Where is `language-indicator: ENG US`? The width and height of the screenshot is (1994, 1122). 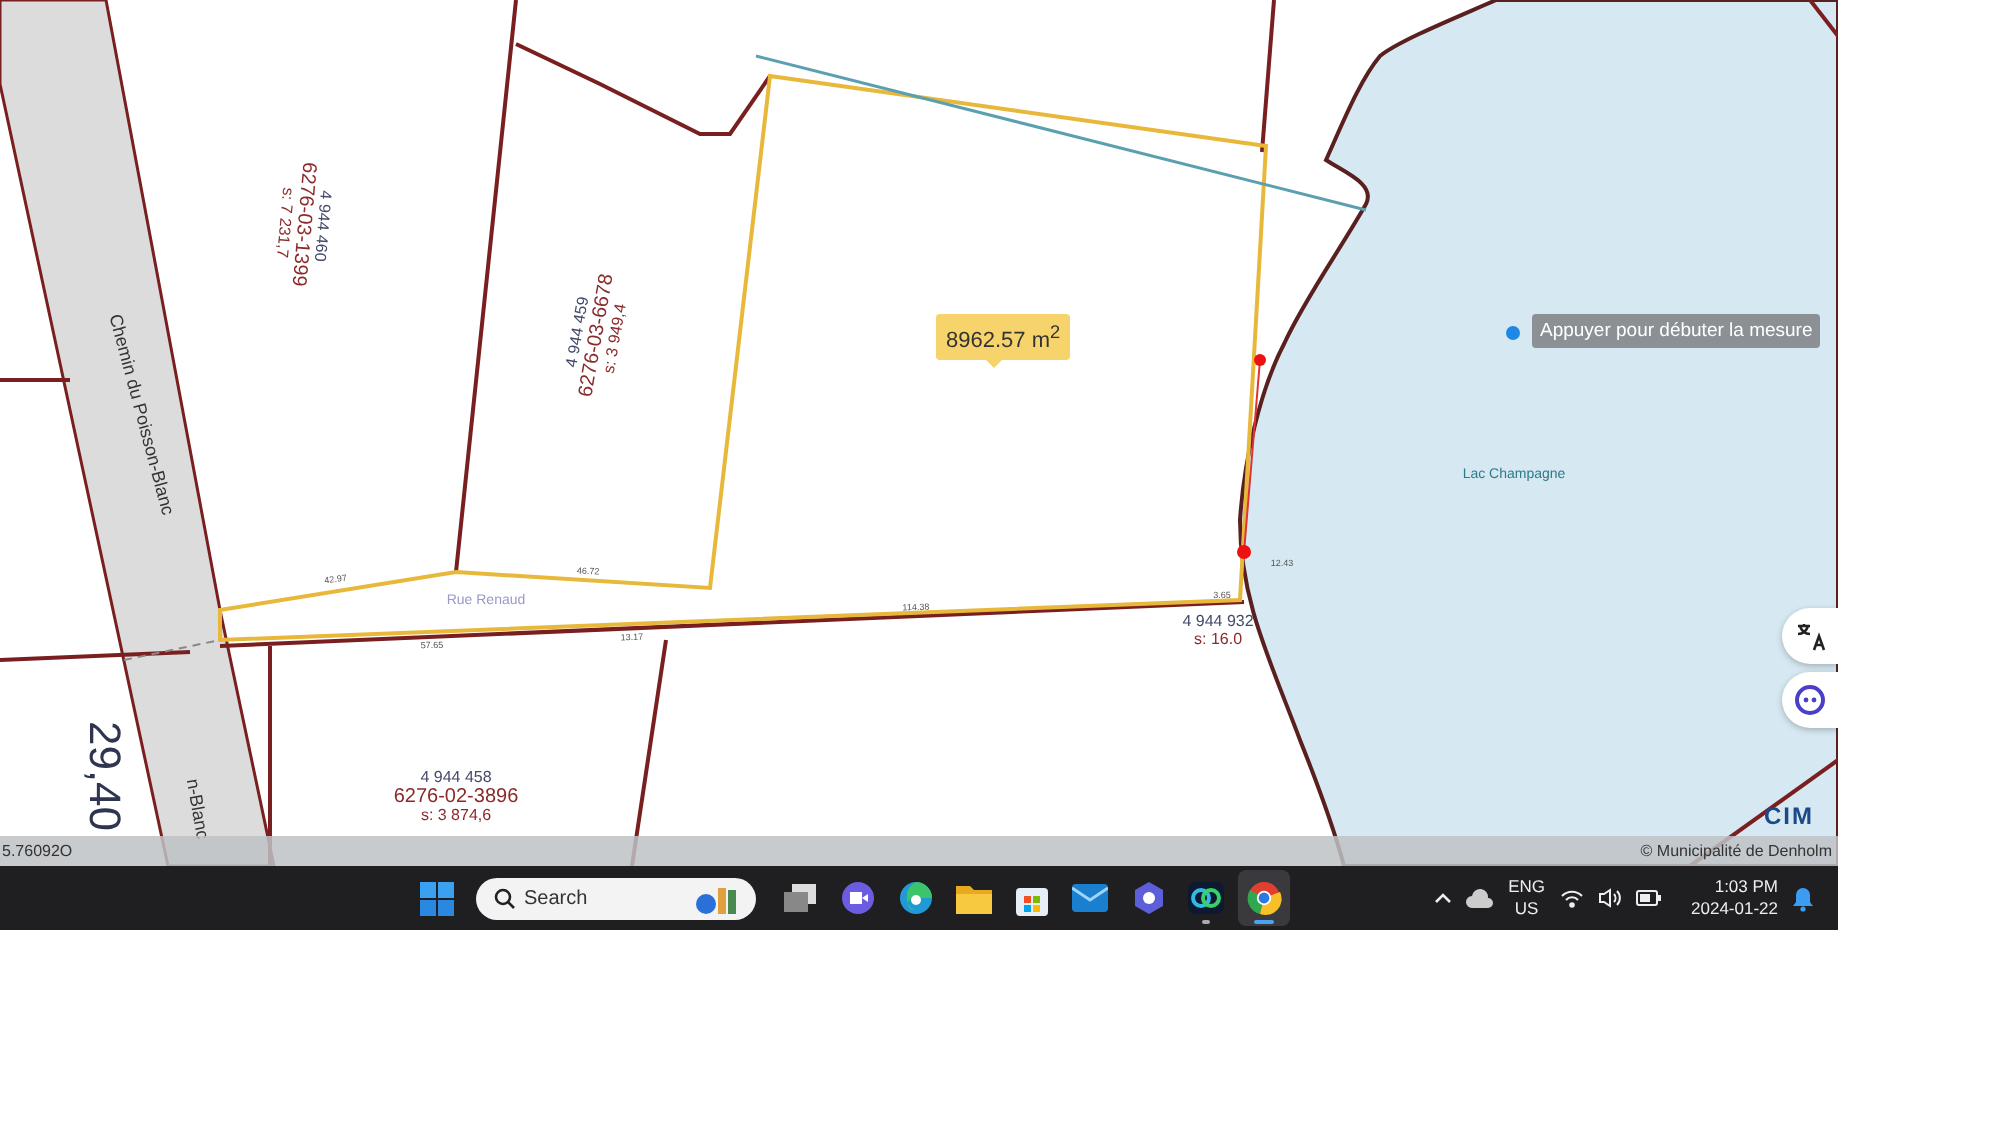
language-indicator: ENG US is located at coordinates (1527, 898).